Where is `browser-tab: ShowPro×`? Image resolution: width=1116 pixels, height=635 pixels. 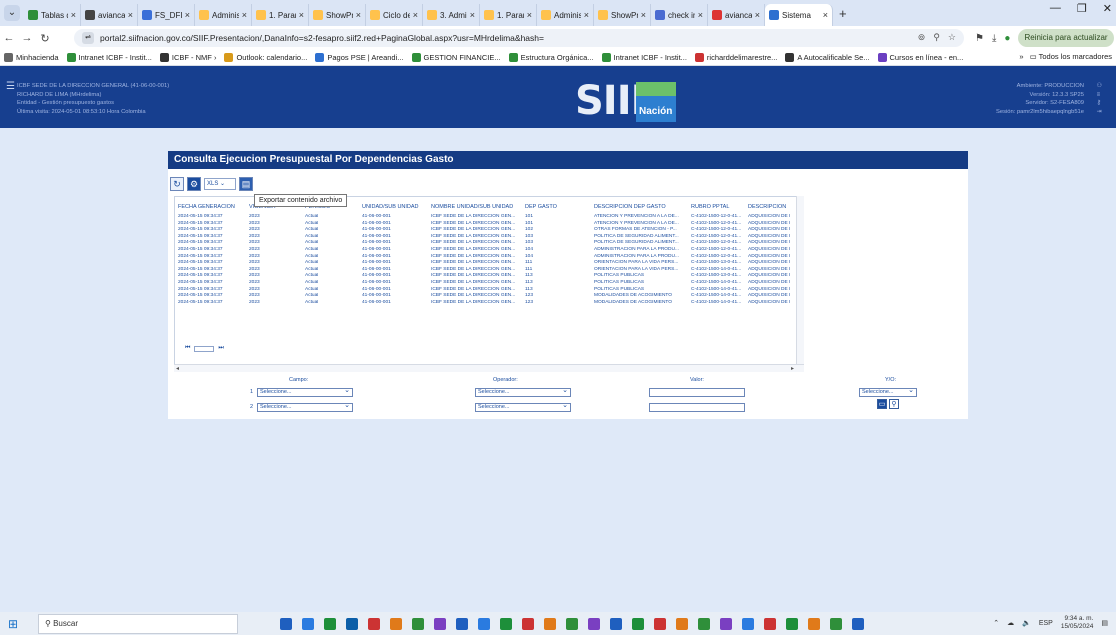 browser-tab: ShowPro× is located at coordinates (337, 15).